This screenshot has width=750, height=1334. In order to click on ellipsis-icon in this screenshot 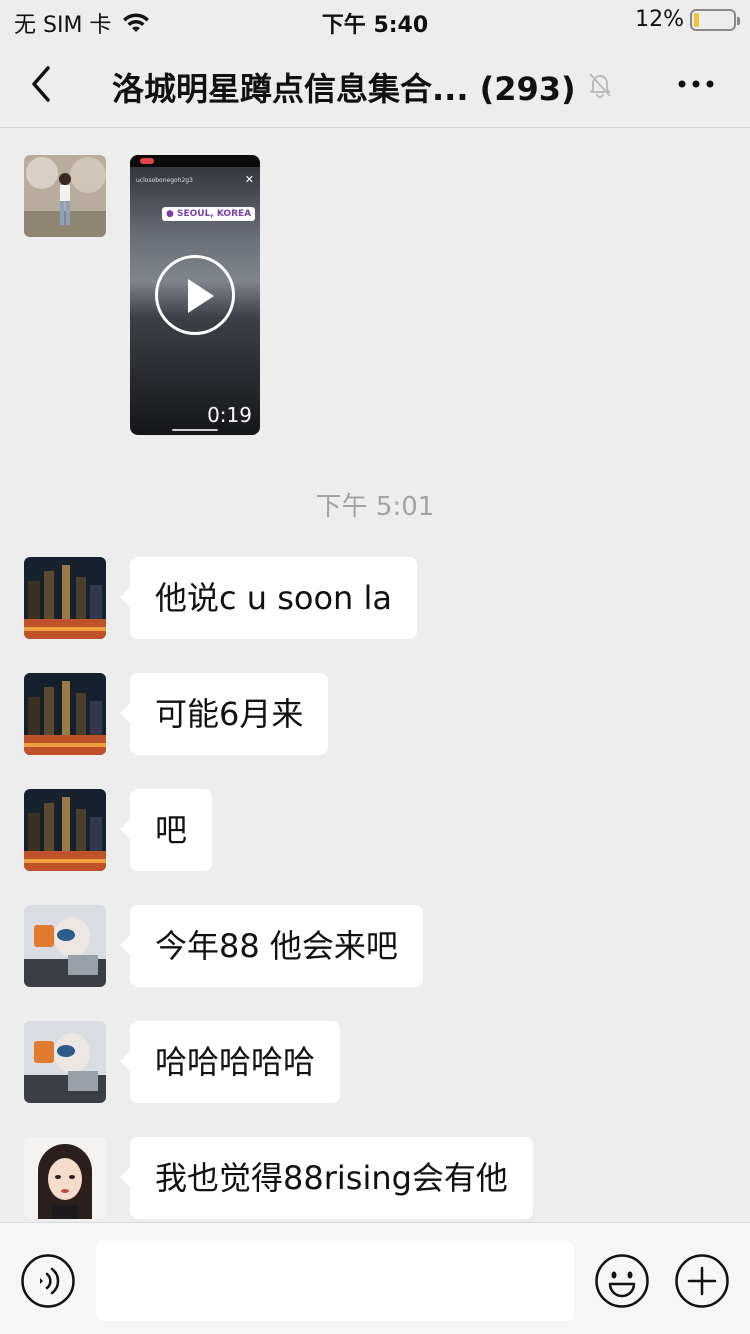, I will do `click(696, 84)`.